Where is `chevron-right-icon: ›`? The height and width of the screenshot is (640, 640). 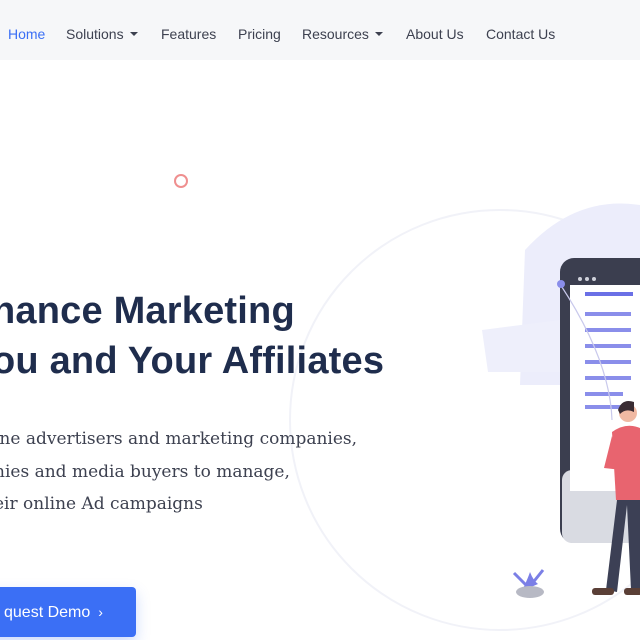 chevron-right-icon: › is located at coordinates (100, 612).